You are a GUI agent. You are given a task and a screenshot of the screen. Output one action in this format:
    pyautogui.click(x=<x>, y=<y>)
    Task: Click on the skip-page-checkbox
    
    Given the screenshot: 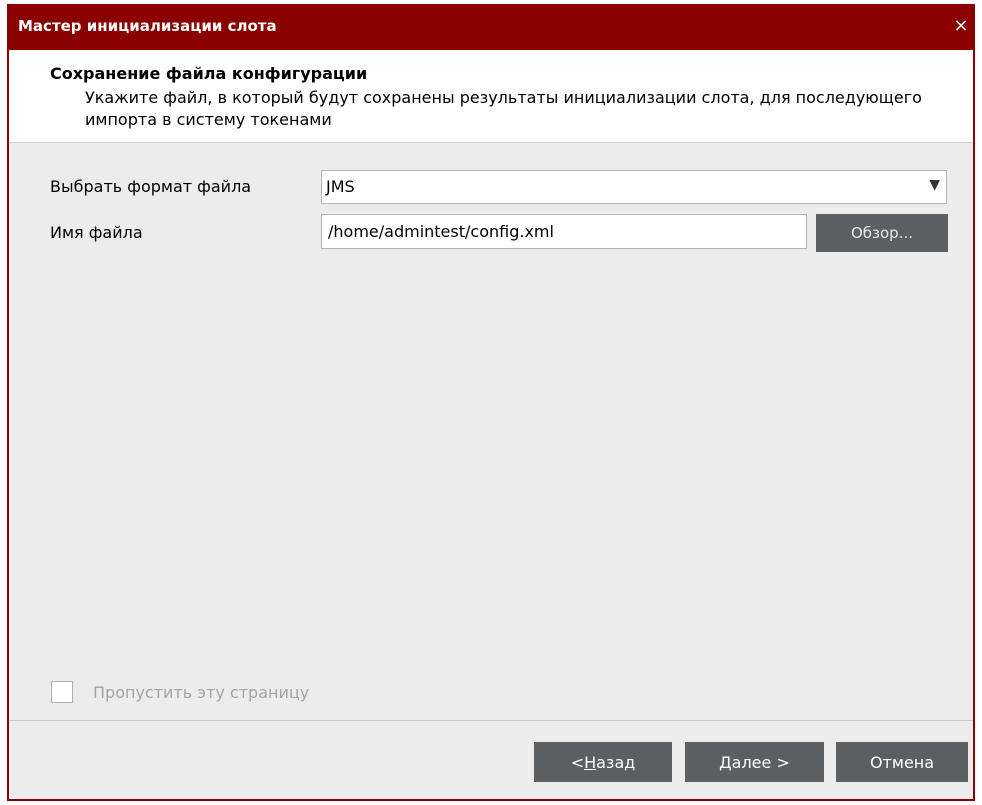 What is the action you would take?
    pyautogui.click(x=62, y=692)
    